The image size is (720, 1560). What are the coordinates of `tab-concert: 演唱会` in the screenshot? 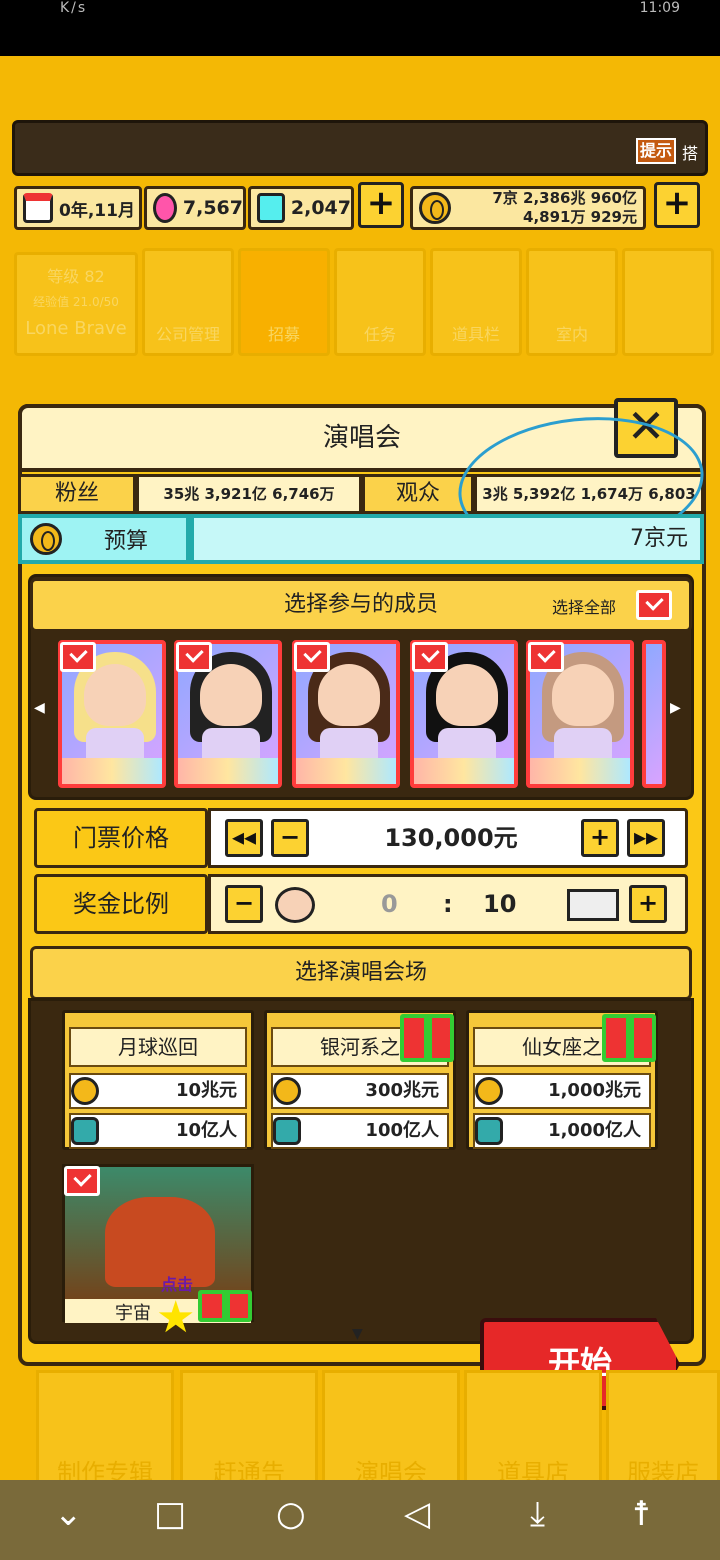 It's located at (391, 1430).